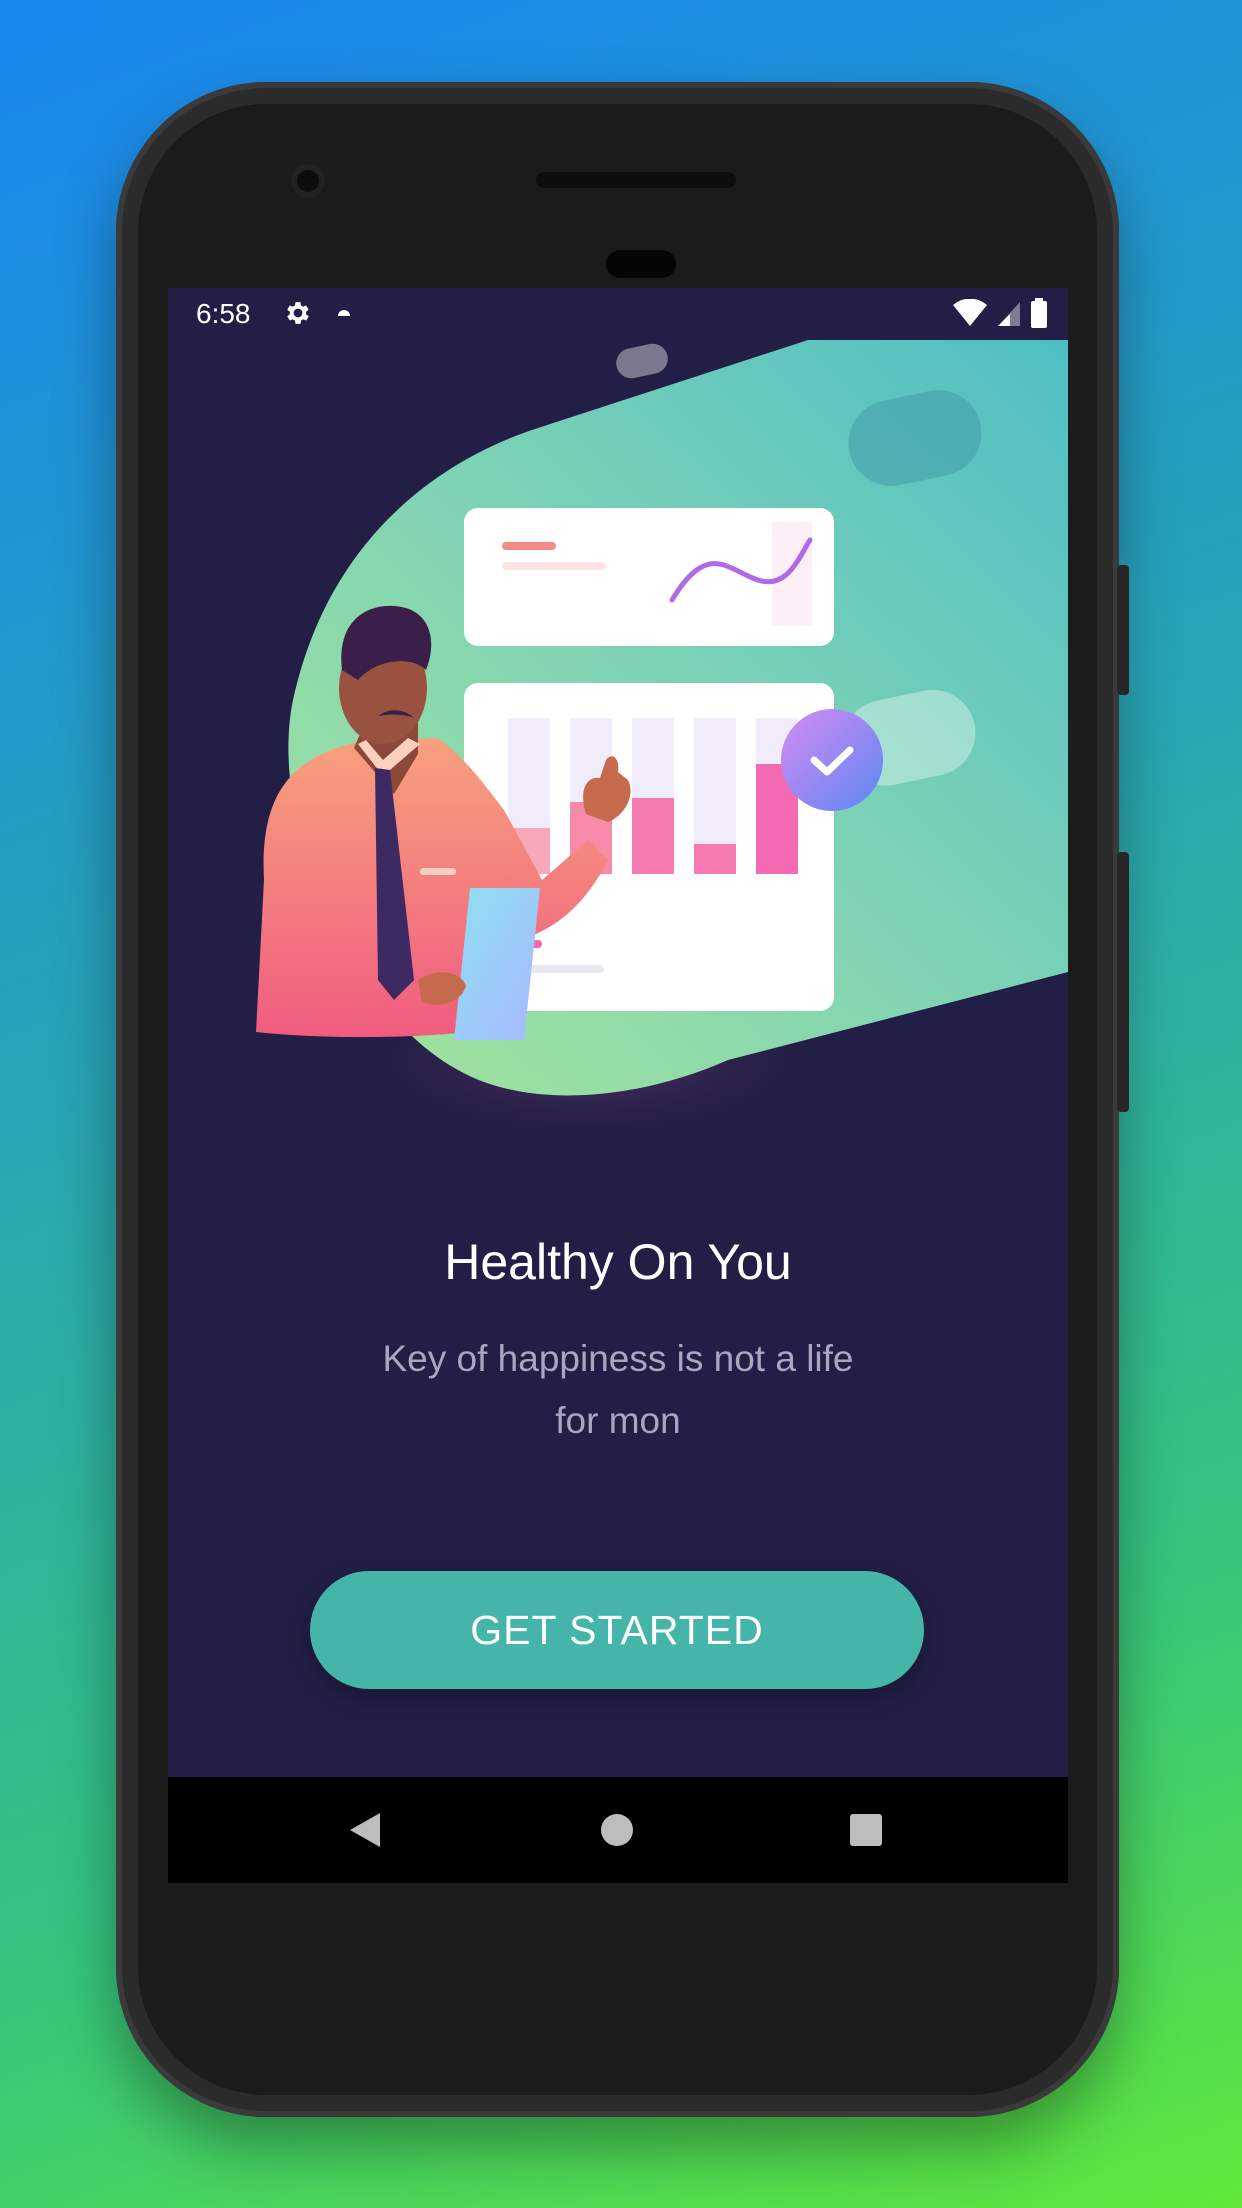 Image resolution: width=1242 pixels, height=2208 pixels. I want to click on home-icon, so click(617, 1830).